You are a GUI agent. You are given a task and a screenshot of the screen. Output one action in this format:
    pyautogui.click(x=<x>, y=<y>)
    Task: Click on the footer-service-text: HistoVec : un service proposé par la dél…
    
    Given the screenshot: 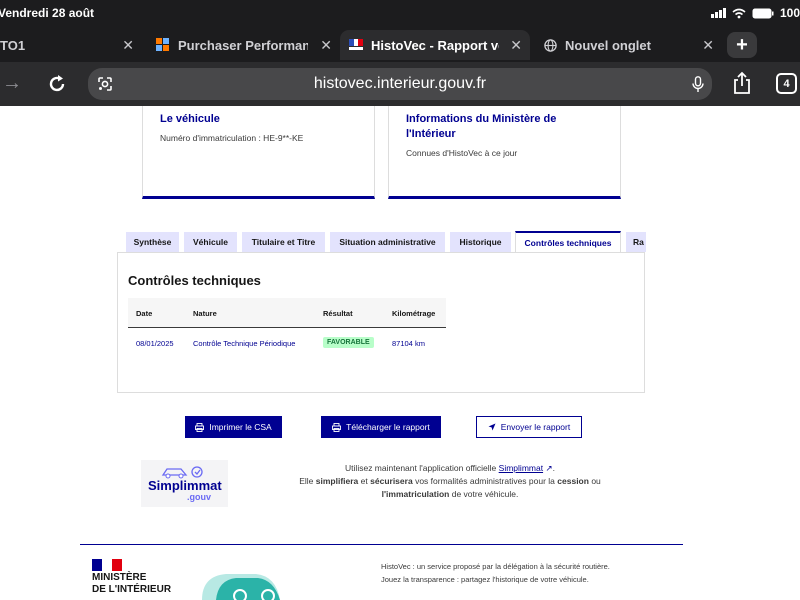 What is the action you would take?
    pyautogui.click(x=495, y=566)
    